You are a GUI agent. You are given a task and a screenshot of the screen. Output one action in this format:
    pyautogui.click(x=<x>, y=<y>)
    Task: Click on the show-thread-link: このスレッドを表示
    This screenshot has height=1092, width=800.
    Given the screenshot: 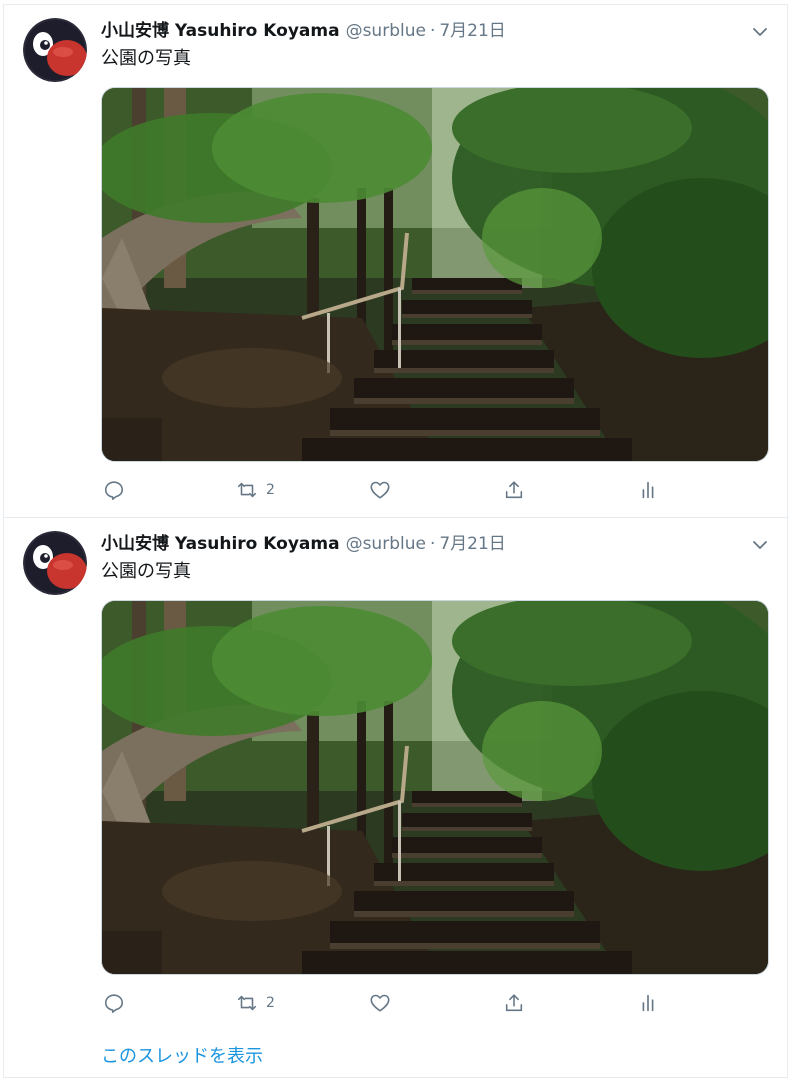 What is the action you would take?
    pyautogui.click(x=182, y=1055)
    